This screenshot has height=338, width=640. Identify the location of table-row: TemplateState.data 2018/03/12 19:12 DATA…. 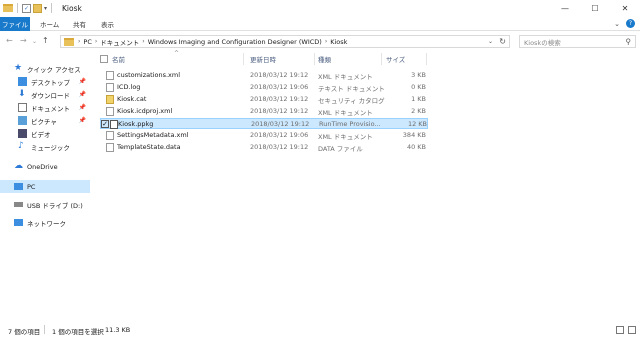
(264, 147).